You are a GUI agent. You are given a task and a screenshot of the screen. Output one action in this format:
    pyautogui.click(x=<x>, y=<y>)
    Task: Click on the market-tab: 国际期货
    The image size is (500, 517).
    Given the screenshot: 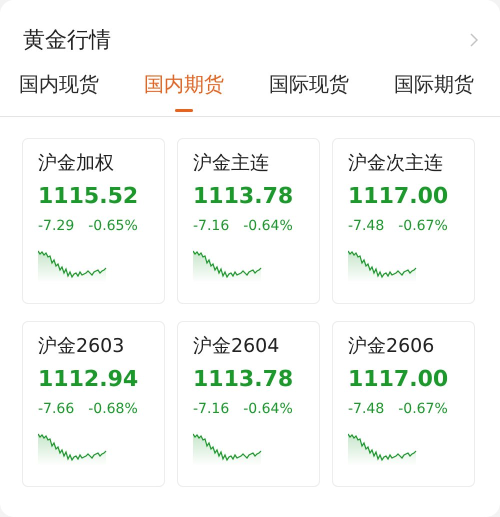 What is the action you would take?
    pyautogui.click(x=434, y=92)
    